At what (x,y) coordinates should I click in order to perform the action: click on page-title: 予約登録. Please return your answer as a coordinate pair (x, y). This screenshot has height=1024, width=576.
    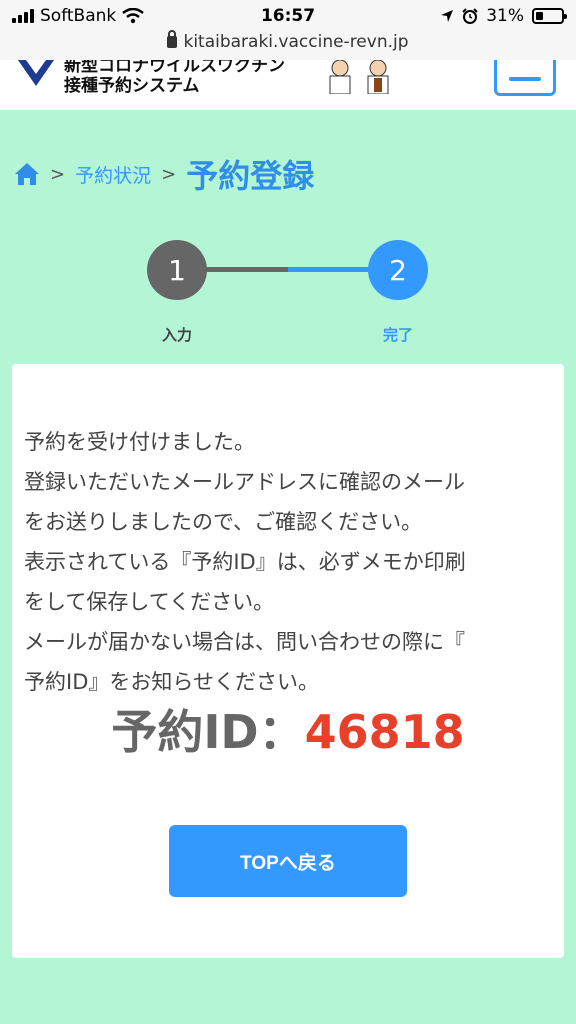
    Looking at the image, I should click on (250, 176).